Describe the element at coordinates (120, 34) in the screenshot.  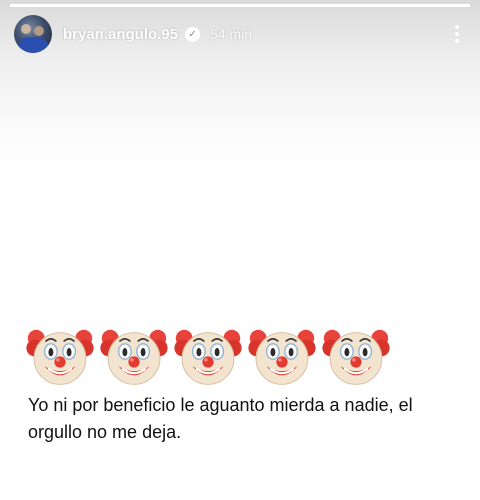
I see `username: bryan.angulo.95` at that location.